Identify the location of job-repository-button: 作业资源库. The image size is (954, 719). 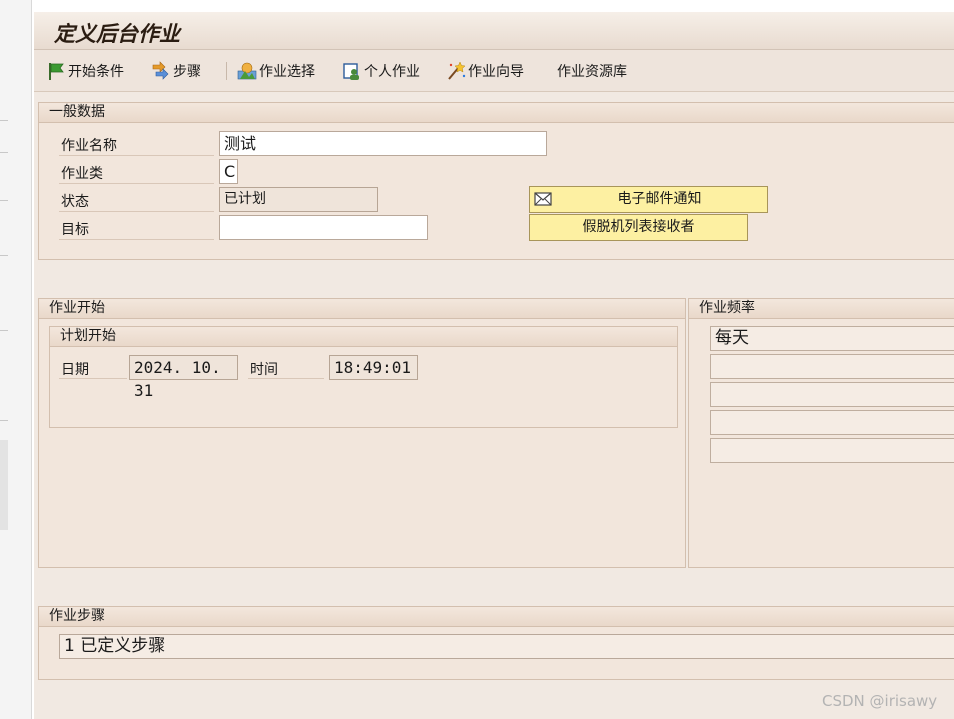
(592, 71).